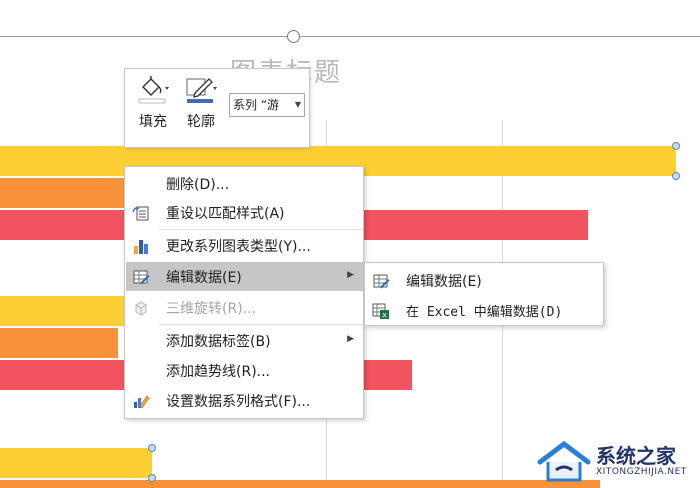 The width and height of the screenshot is (700, 488). Describe the element at coordinates (297, 104) in the screenshot. I see `chevron-down-icon: ▼` at that location.